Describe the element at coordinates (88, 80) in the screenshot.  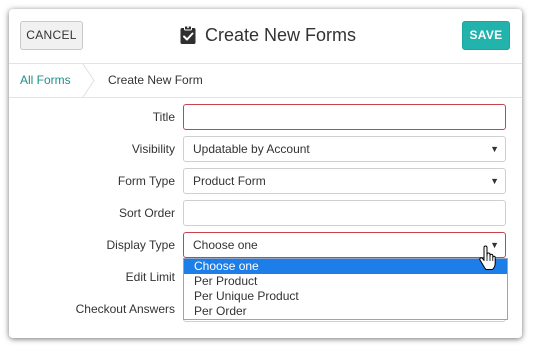
I see `breadcrumb-chevron-icon` at that location.